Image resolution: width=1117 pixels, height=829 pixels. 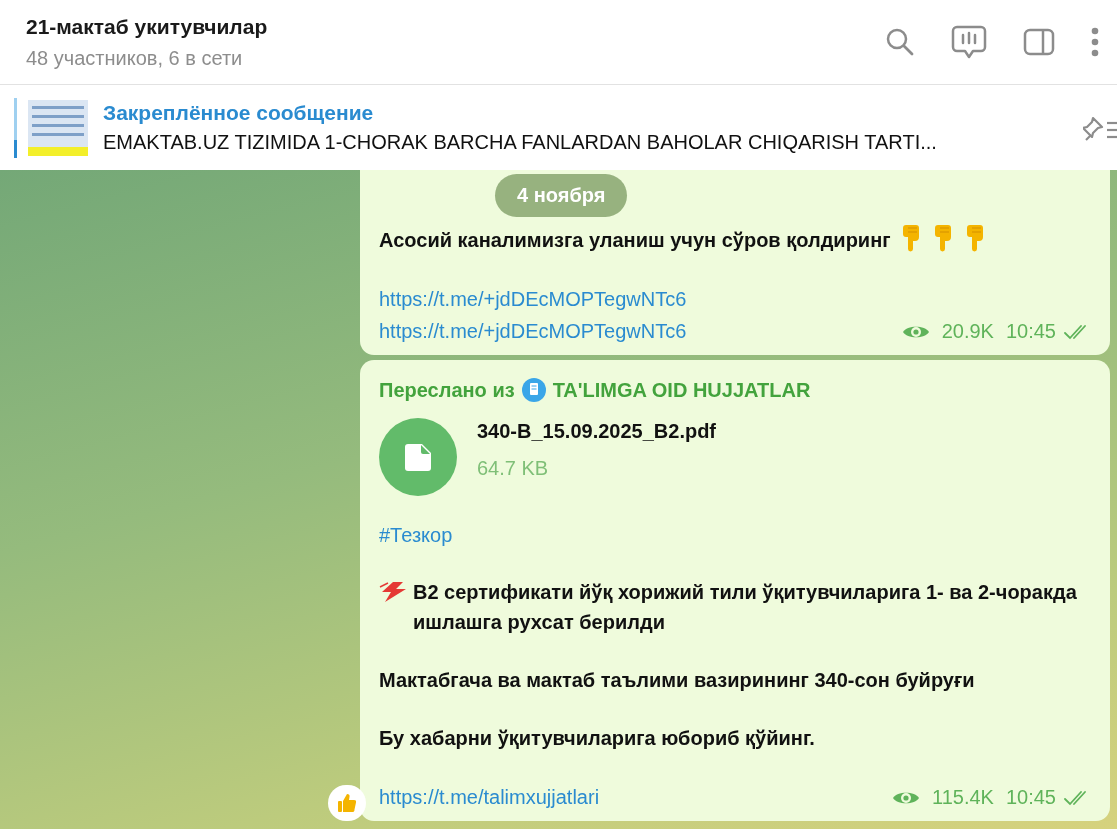 What do you see at coordinates (900, 42) in the screenshot?
I see `search-icon` at bounding box center [900, 42].